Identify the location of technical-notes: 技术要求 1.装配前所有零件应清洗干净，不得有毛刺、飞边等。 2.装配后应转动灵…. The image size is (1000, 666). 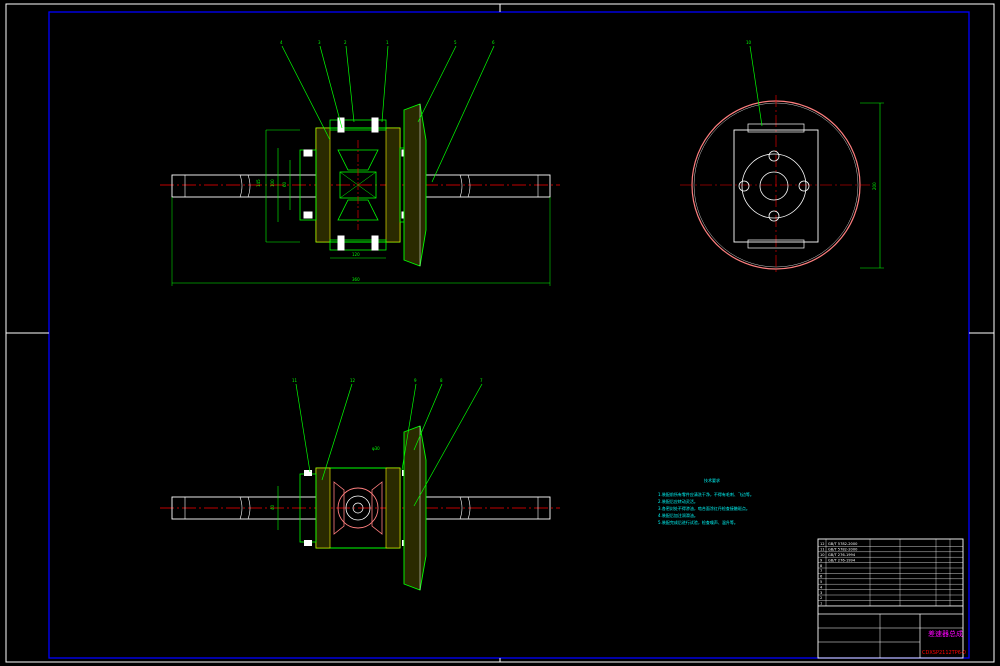
(706, 501).